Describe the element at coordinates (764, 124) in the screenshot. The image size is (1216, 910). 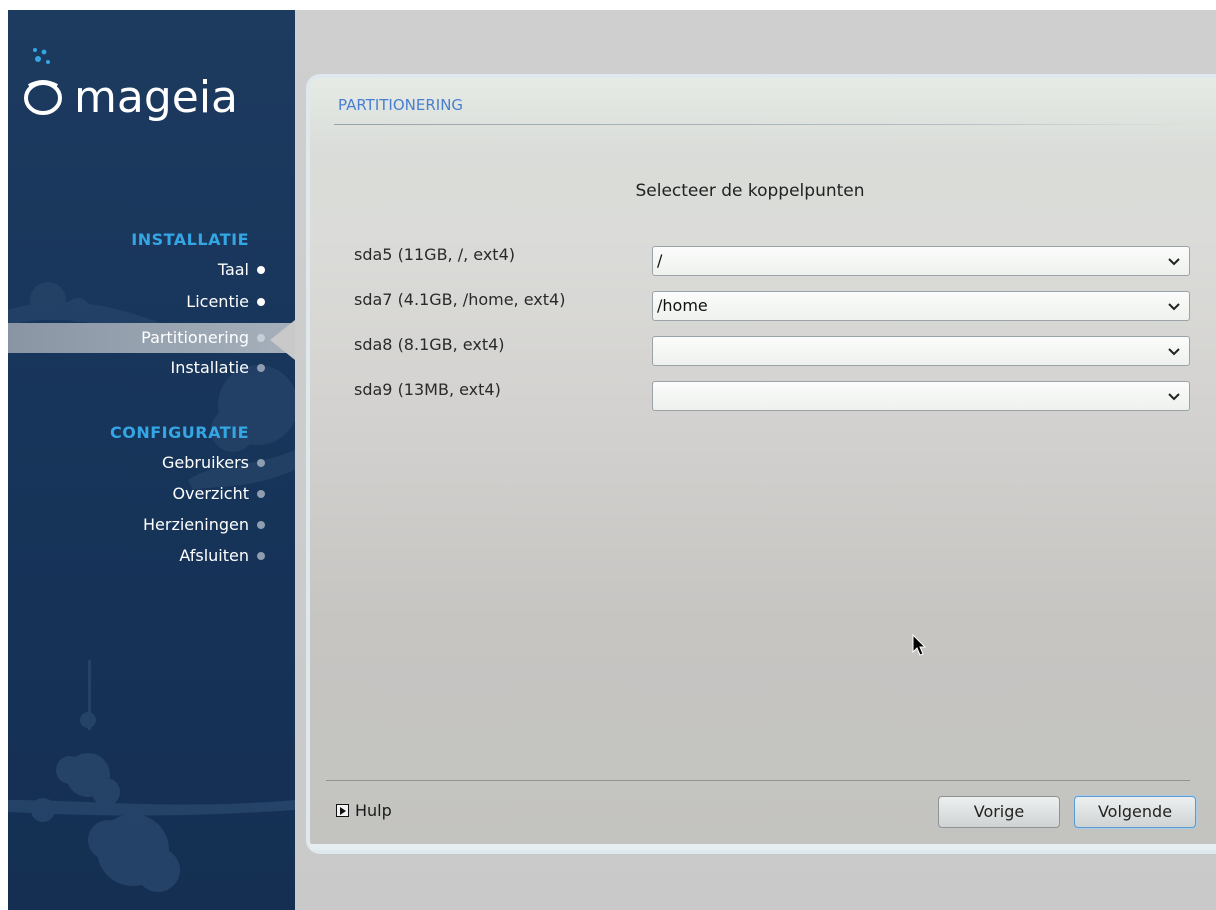
I see `title-divider` at that location.